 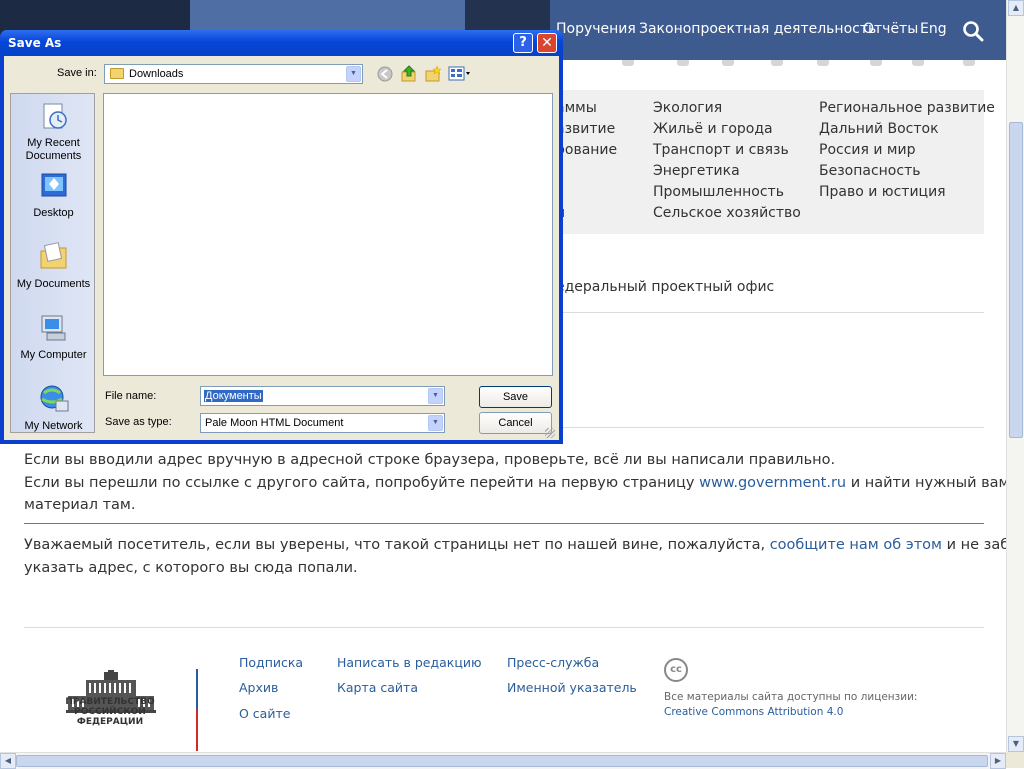 What do you see at coordinates (933, 29) in the screenshot?
I see `nav-link-english: Eng` at bounding box center [933, 29].